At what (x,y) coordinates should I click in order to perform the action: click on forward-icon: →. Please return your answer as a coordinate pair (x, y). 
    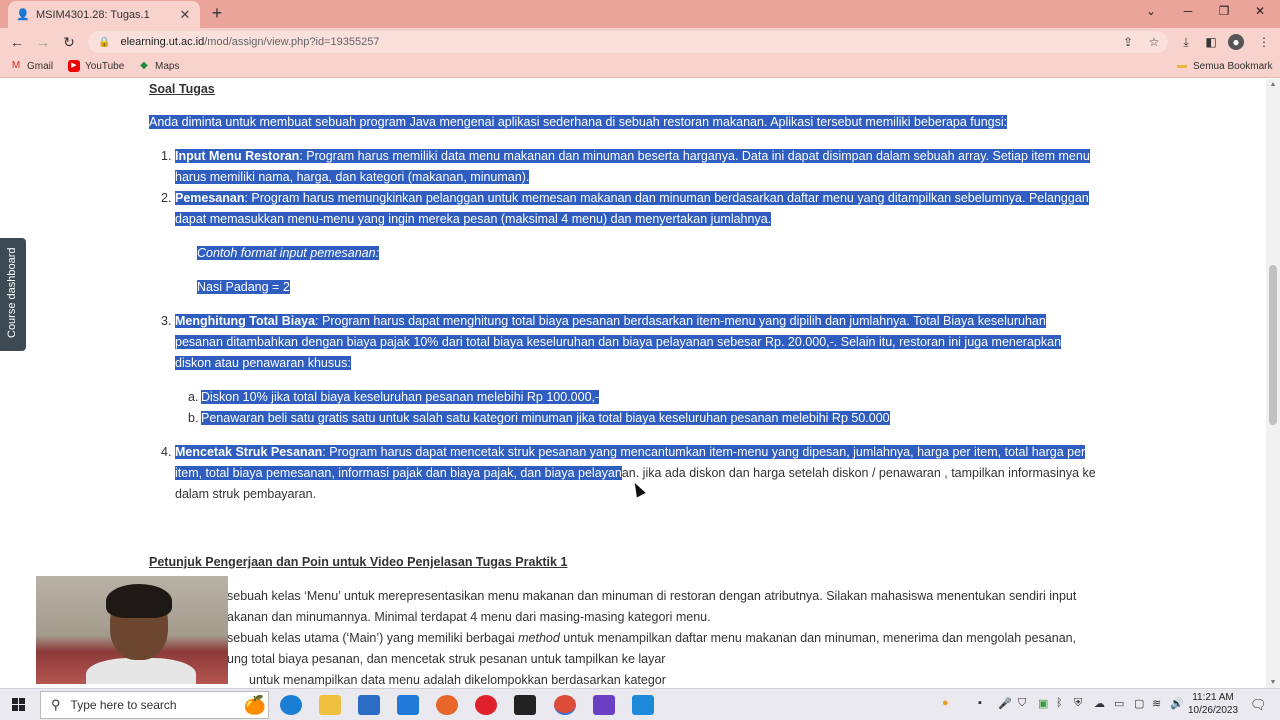
    Looking at the image, I should click on (43, 42).